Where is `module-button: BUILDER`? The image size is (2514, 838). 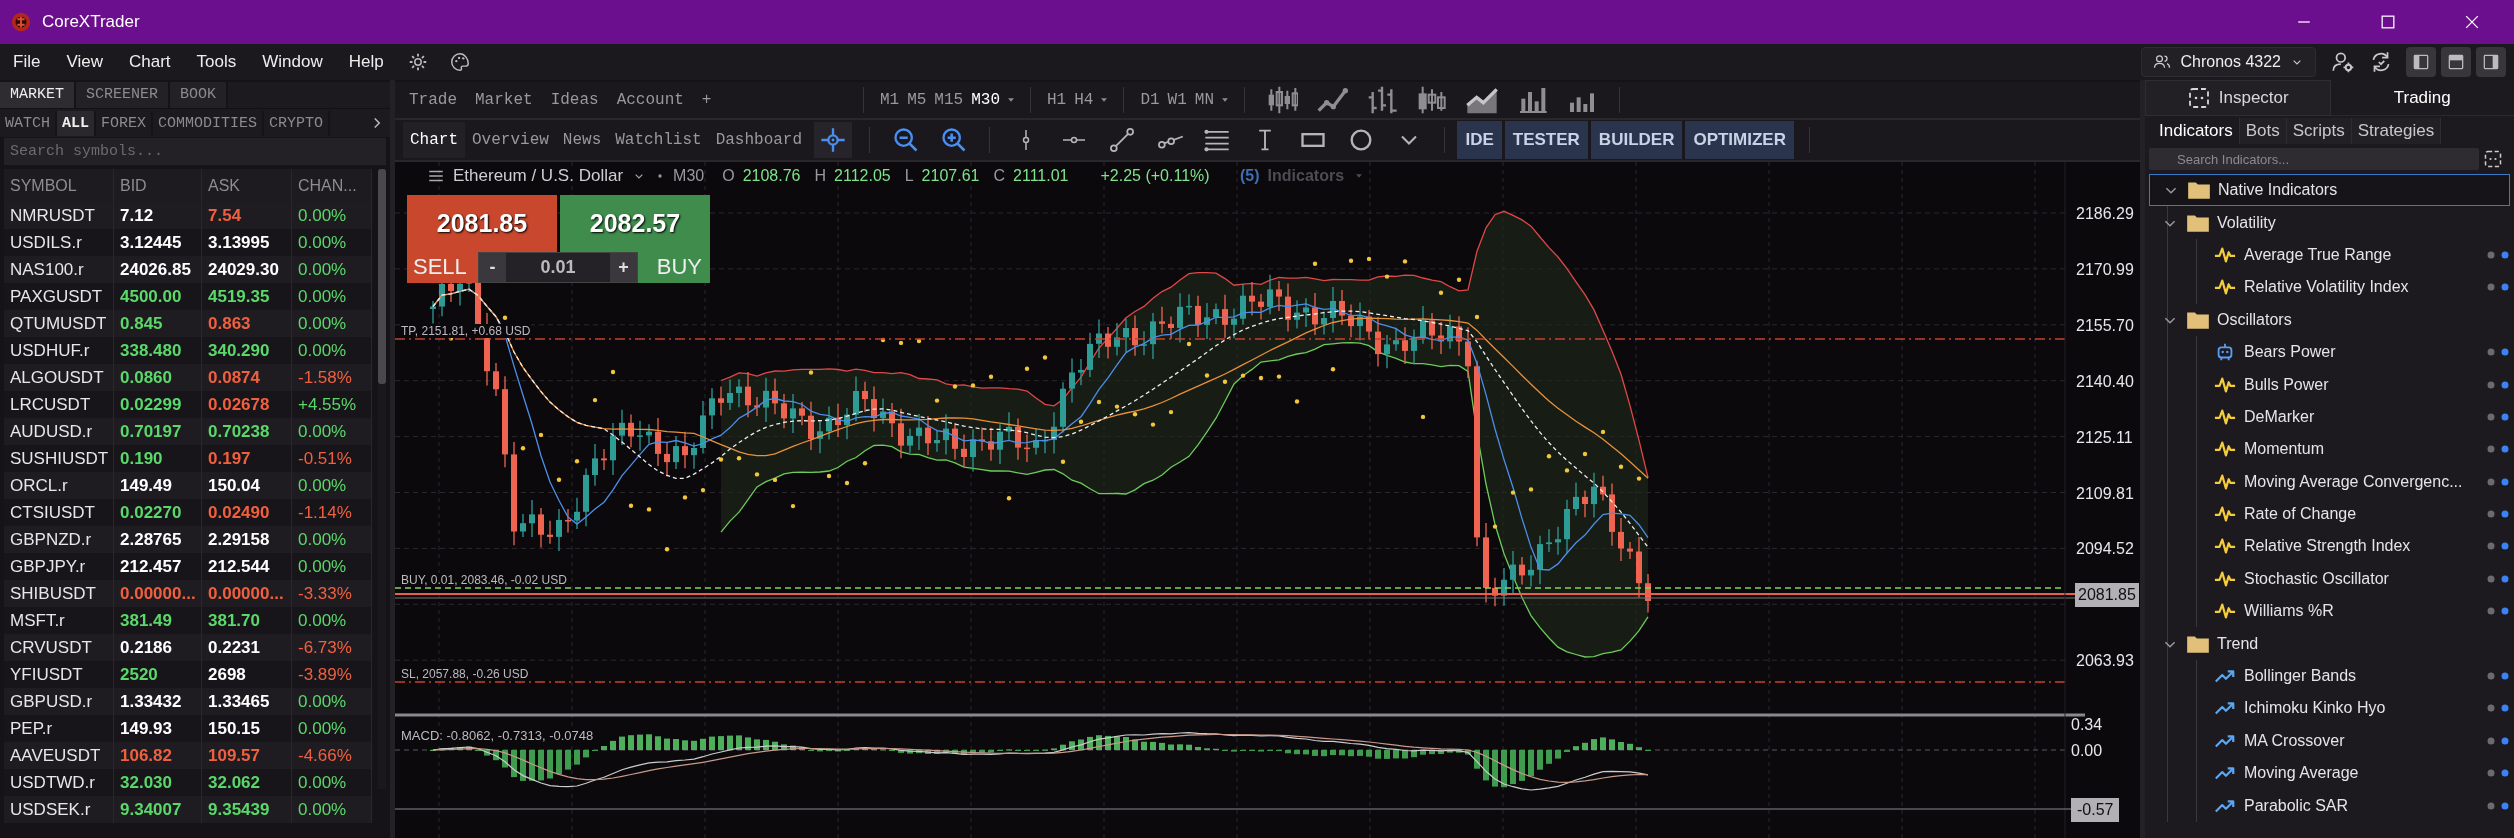 module-button: BUILDER is located at coordinates (1636, 139).